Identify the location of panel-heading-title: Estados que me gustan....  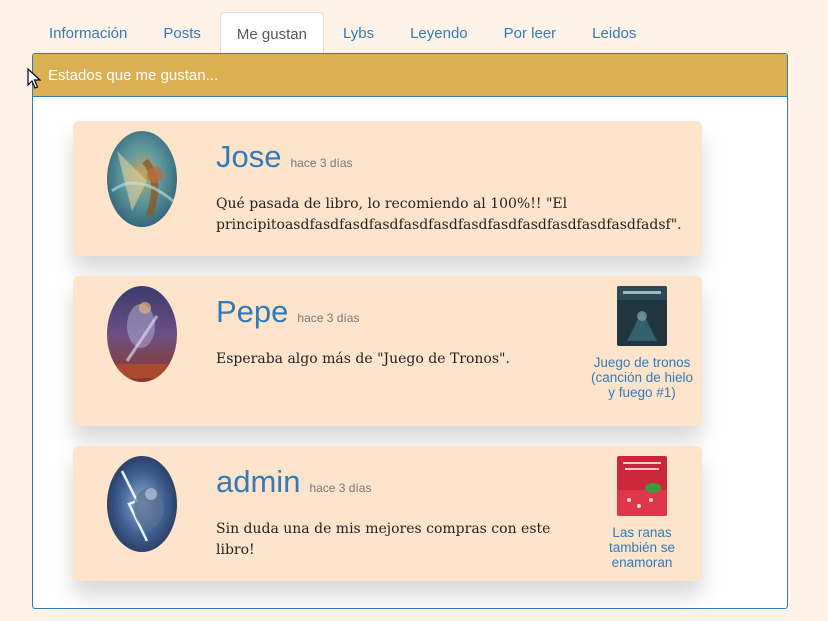
(133, 75).